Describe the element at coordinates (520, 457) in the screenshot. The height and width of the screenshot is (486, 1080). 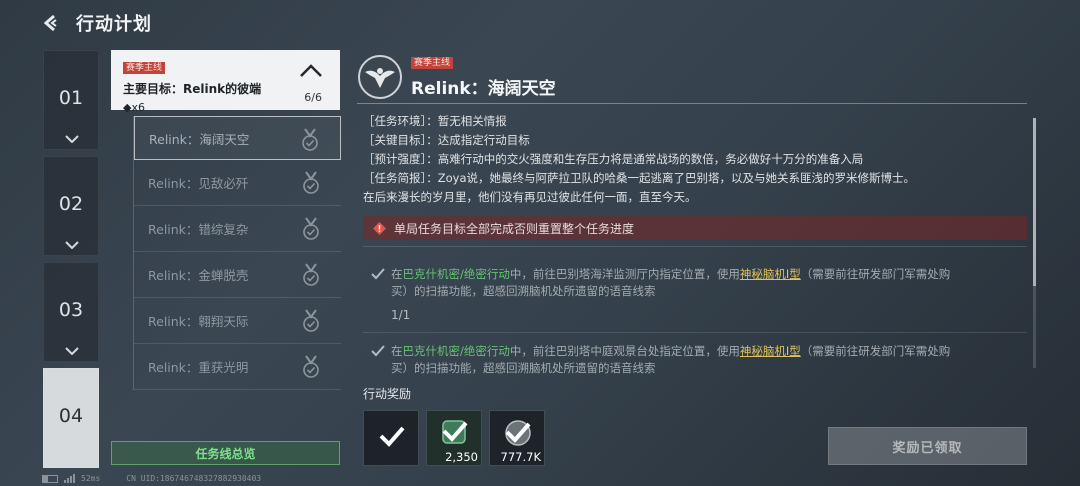
I see `reward-quantity: 777.7K` at that location.